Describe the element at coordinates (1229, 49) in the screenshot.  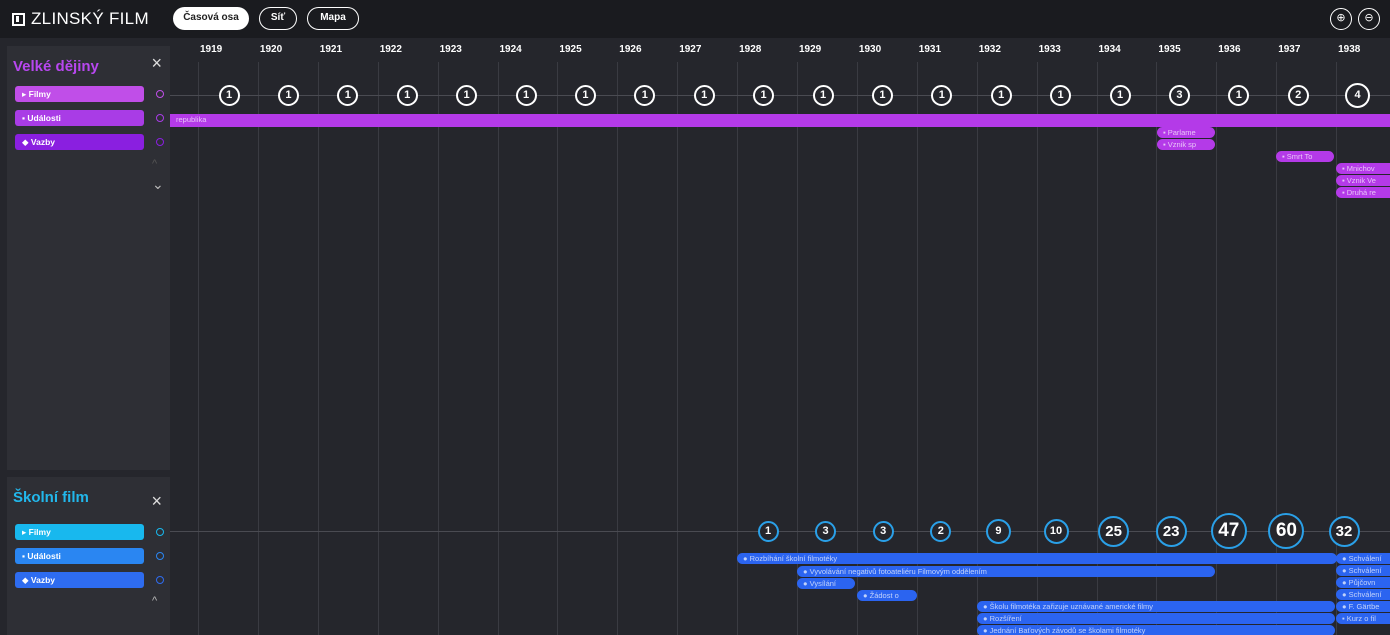
I see `year-label: 1936` at that location.